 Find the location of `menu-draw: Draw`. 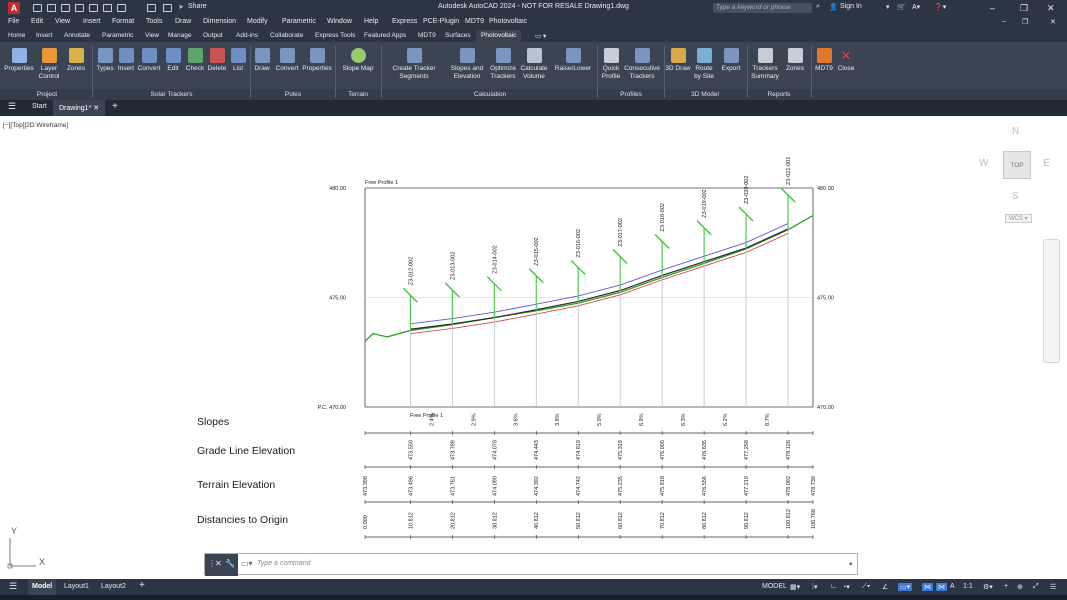

menu-draw: Draw is located at coordinates (183, 21).